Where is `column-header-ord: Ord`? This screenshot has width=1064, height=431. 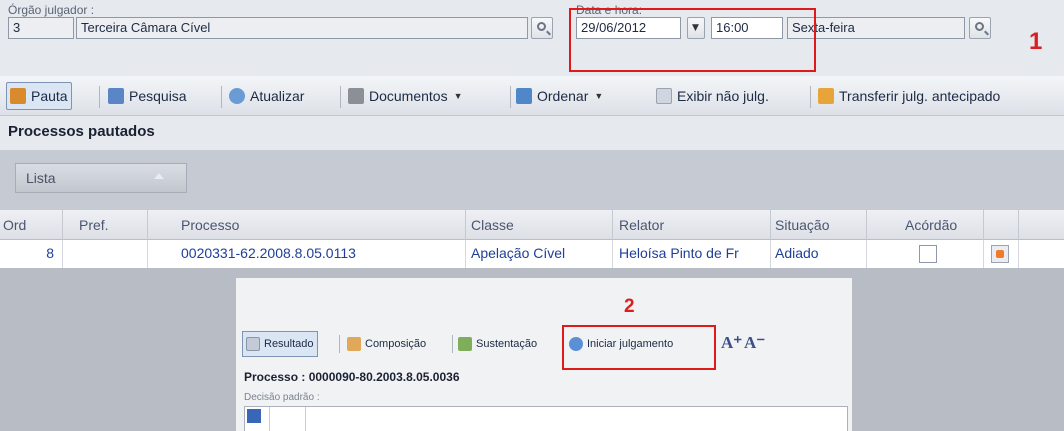 column-header-ord: Ord is located at coordinates (14, 225).